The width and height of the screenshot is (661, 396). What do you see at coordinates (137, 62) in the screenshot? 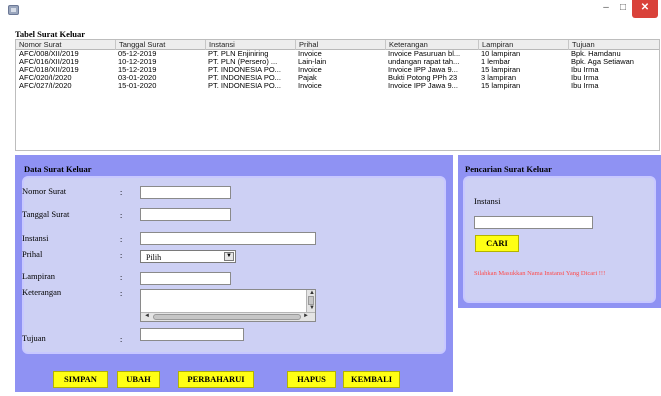
I see `table-cell: 10-12-2019` at bounding box center [137, 62].